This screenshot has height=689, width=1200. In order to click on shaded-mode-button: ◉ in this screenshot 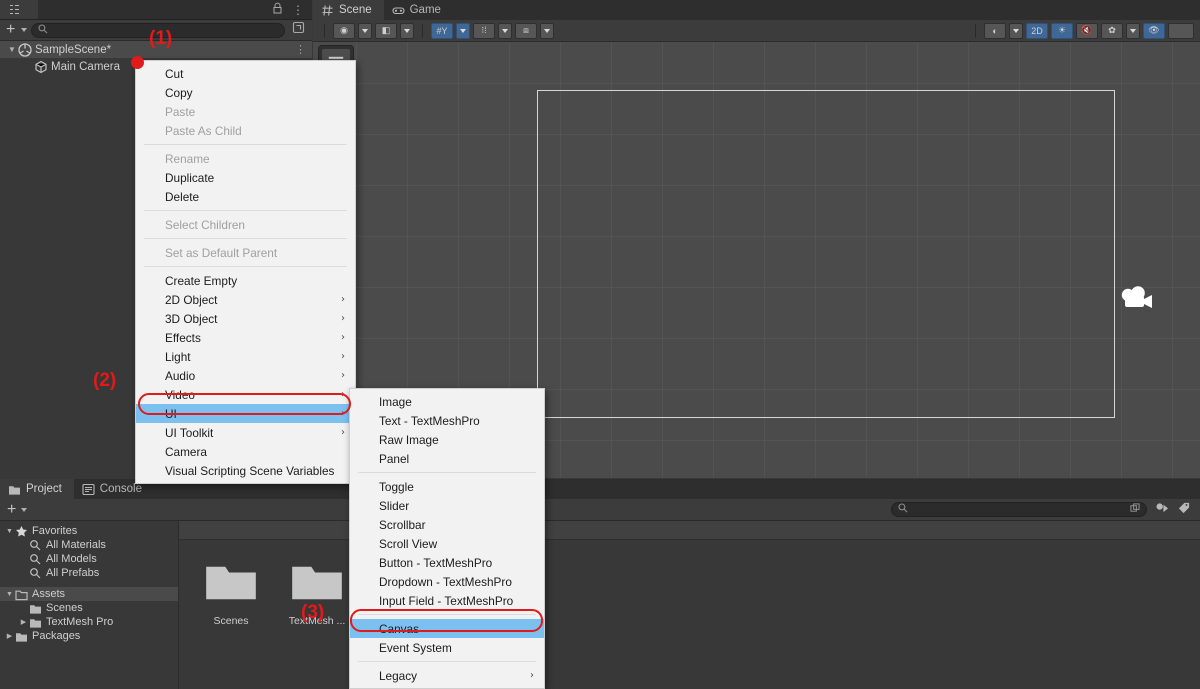, I will do `click(344, 30)`.